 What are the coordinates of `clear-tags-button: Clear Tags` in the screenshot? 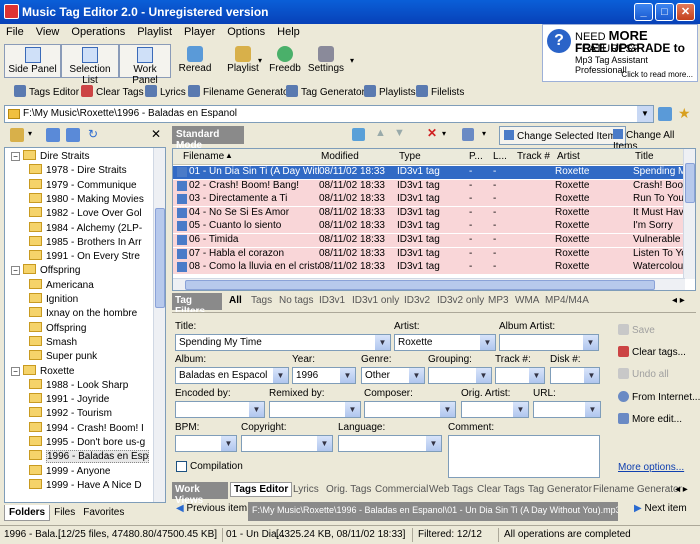 It's located at (112, 91).